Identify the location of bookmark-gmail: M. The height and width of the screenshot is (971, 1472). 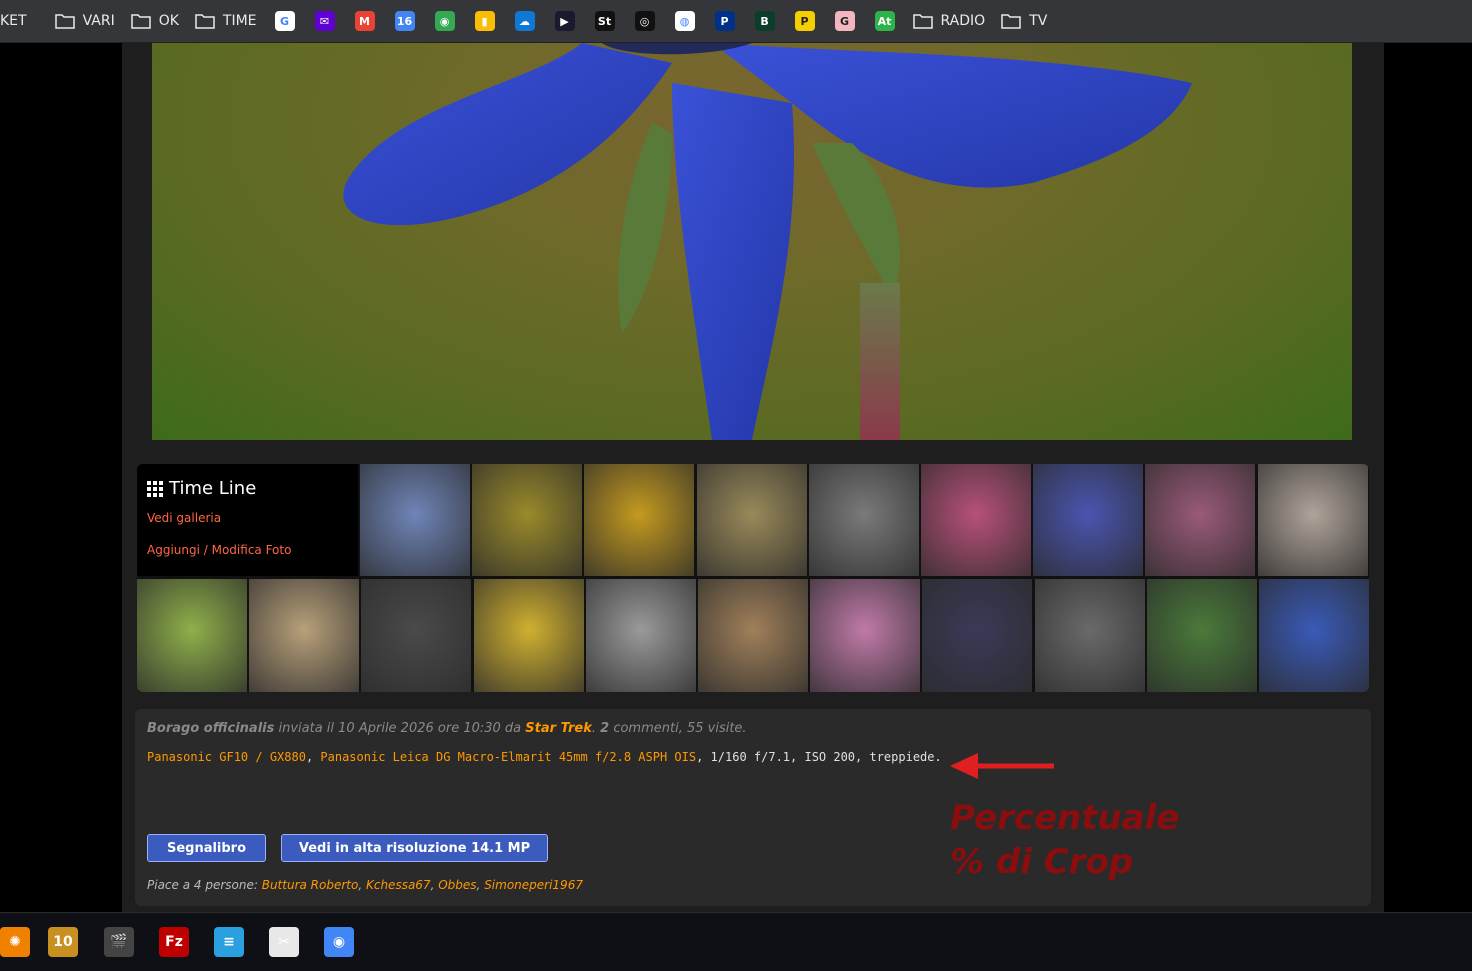
(365, 21).